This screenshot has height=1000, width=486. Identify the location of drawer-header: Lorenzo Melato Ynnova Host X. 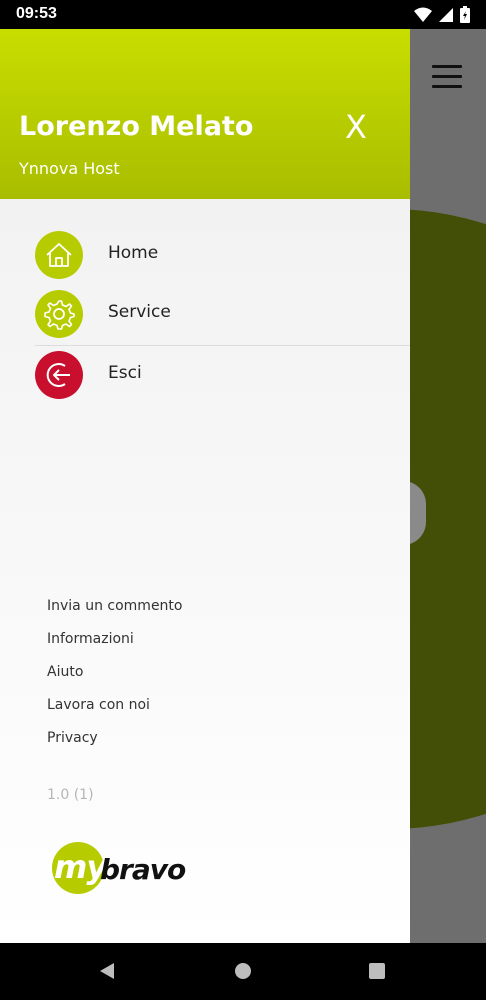
(205, 114).